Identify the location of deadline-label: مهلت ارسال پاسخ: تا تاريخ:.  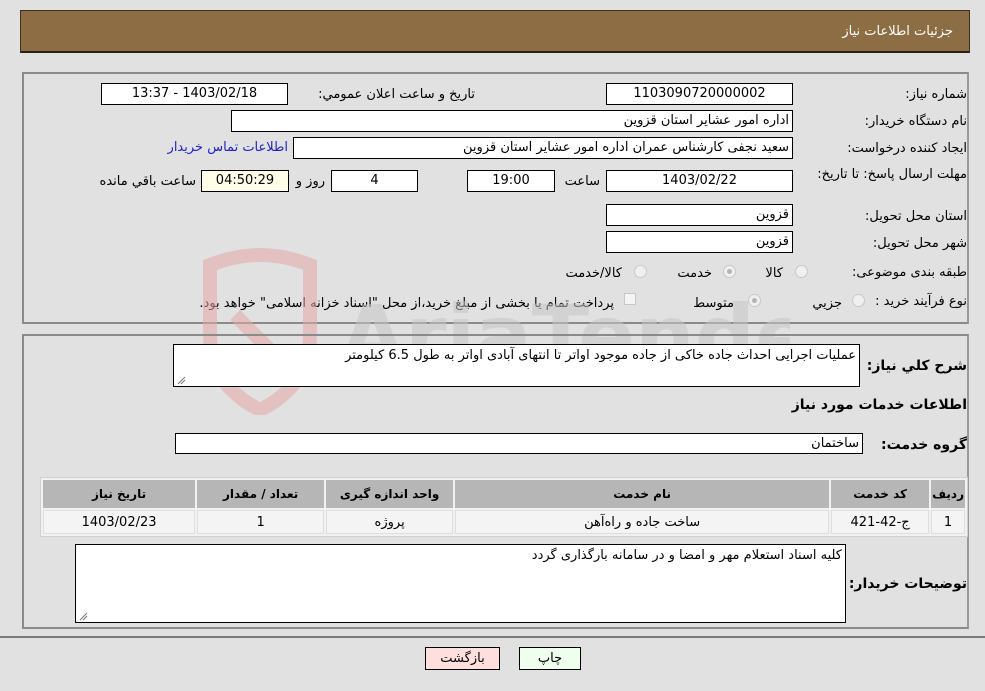
(892, 174).